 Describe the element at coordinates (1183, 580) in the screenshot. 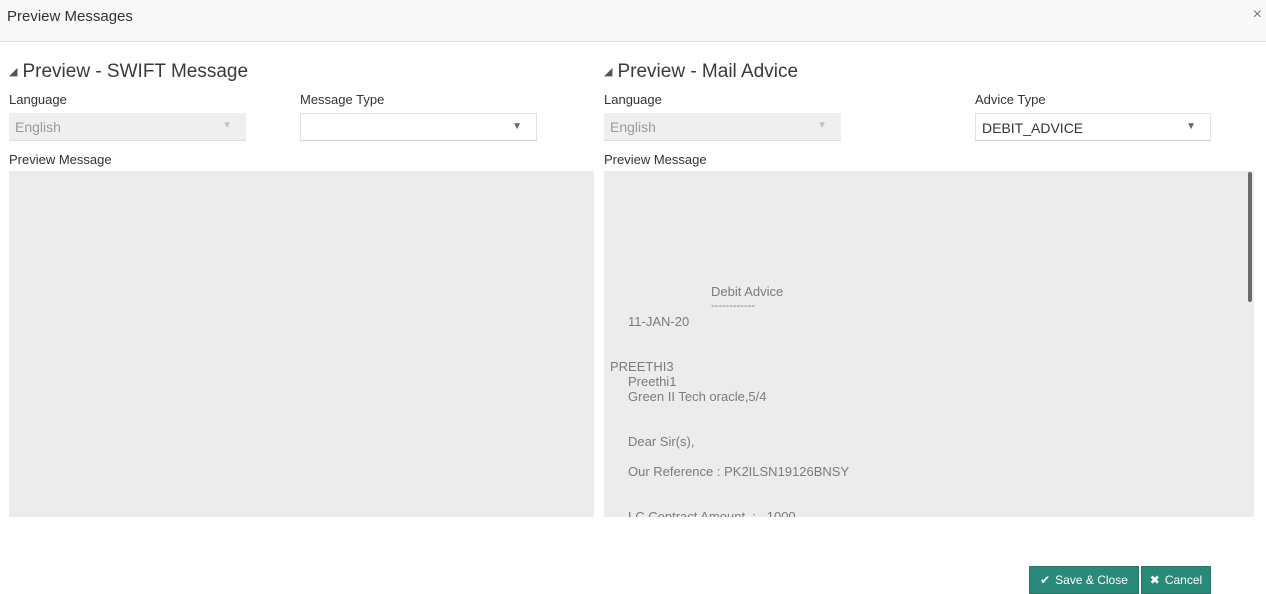

I see `cancel-label: Cancel` at that location.